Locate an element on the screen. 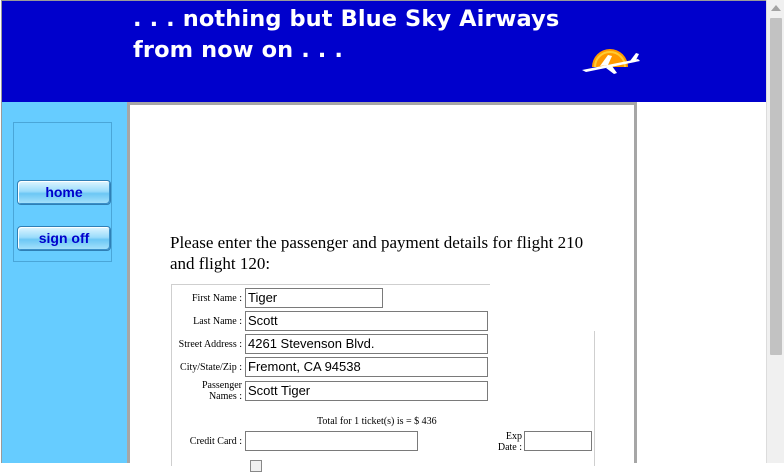  exp-date-field is located at coordinates (558, 441).